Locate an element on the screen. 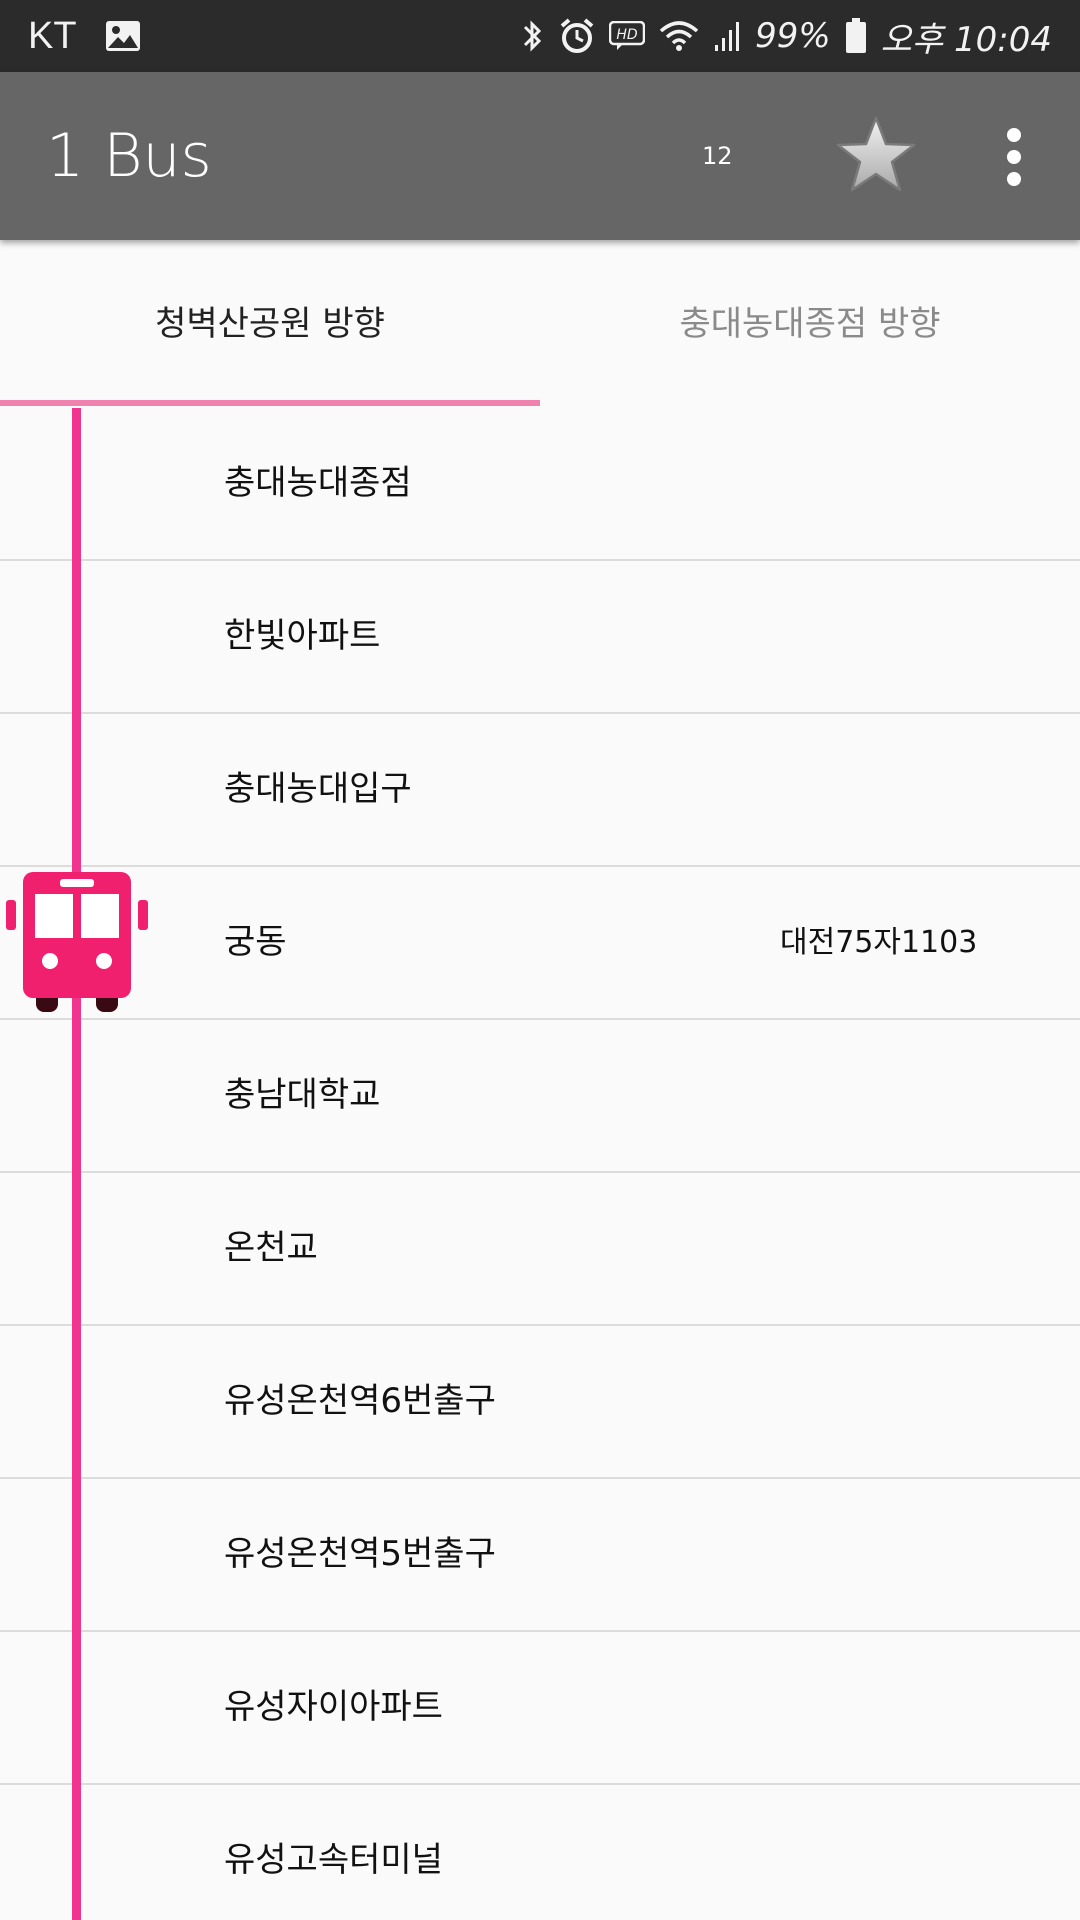 The image size is (1080, 1920). status-left: KT is located at coordinates (84, 36).